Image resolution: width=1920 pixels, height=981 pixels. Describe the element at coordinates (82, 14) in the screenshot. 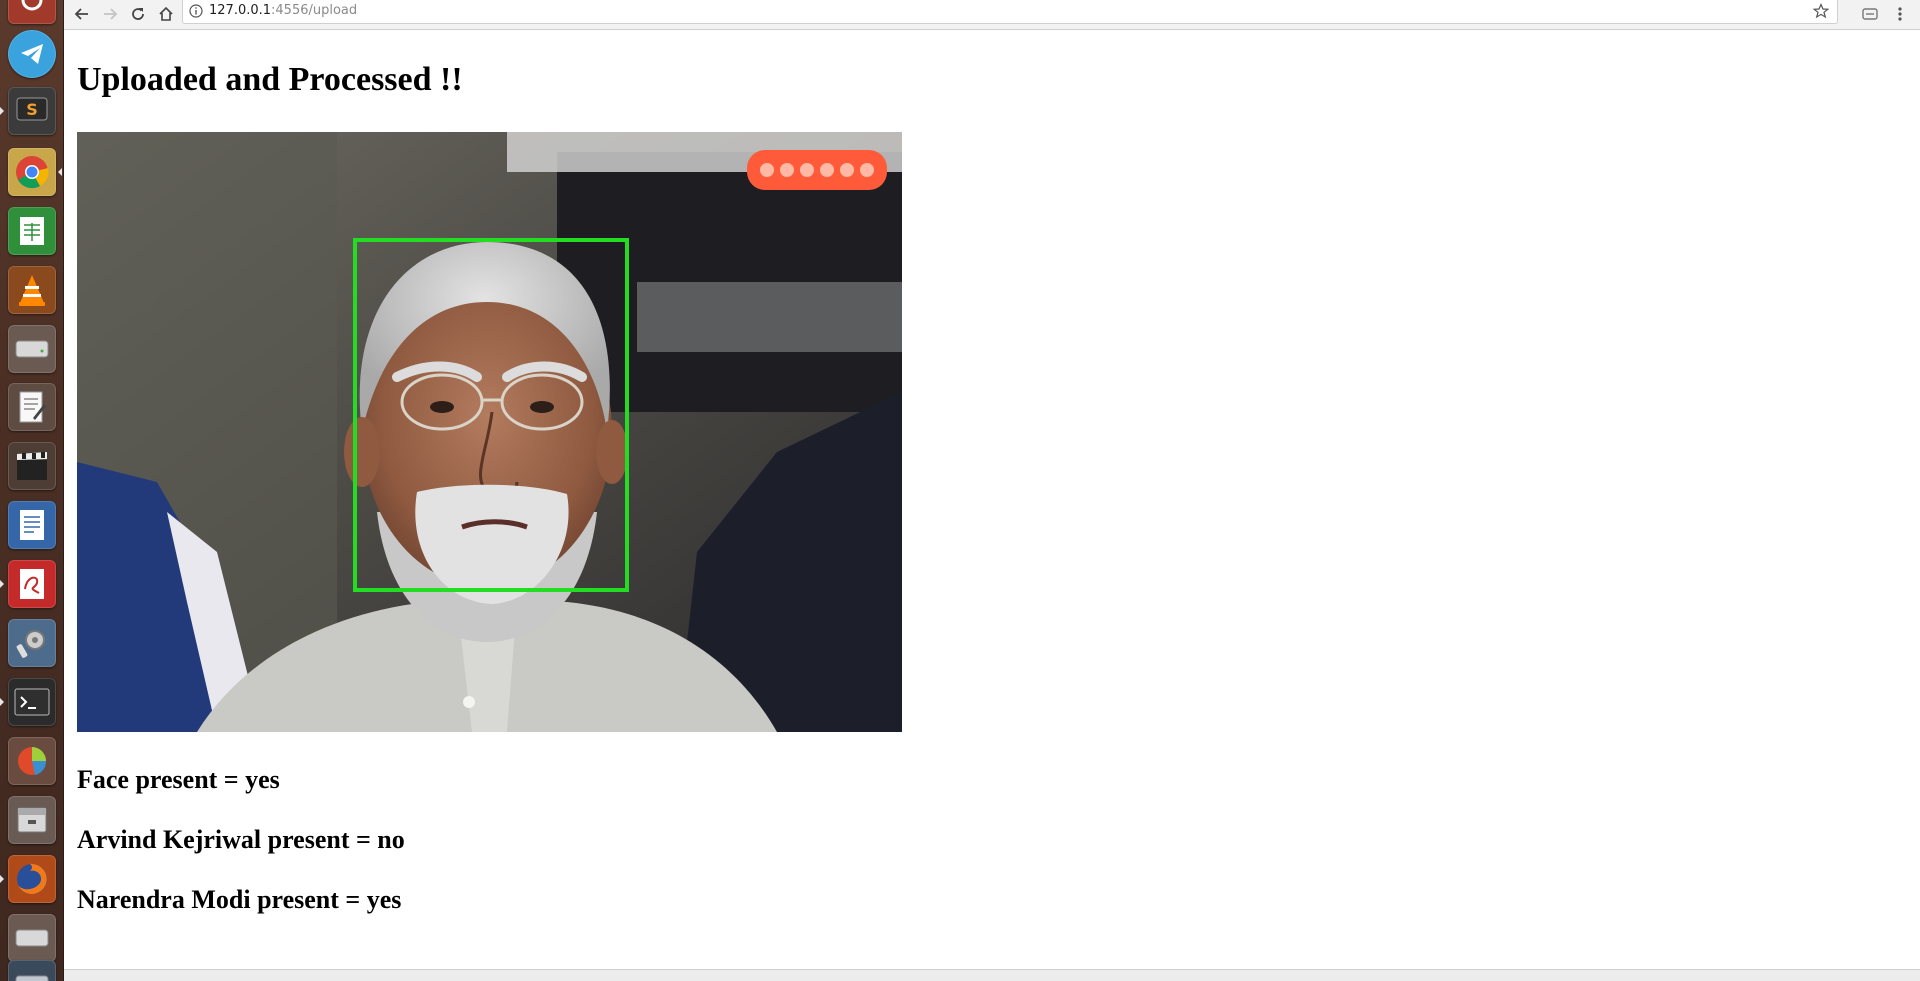

I see `back-icon` at that location.